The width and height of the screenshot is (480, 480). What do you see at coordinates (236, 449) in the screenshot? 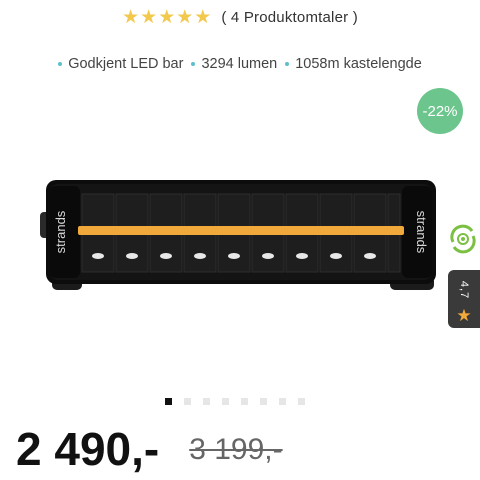
I see `old-price: 3 199,-` at bounding box center [236, 449].